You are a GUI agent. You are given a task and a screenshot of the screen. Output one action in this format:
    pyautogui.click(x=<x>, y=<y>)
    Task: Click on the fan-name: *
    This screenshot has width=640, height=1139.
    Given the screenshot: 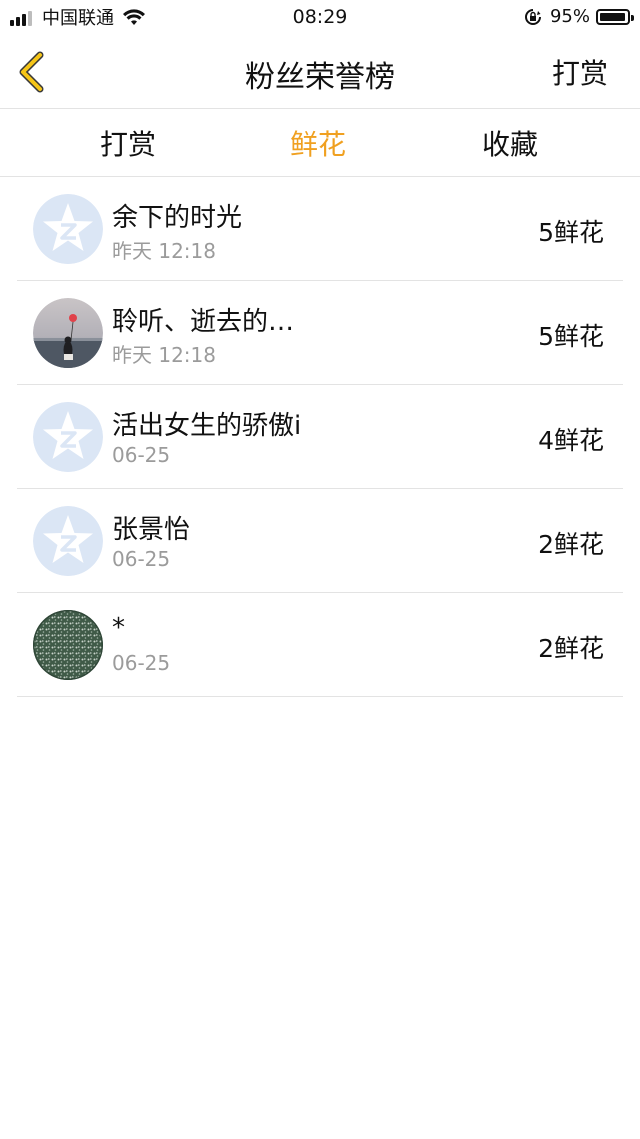 What is the action you would take?
    pyautogui.click(x=118, y=628)
    